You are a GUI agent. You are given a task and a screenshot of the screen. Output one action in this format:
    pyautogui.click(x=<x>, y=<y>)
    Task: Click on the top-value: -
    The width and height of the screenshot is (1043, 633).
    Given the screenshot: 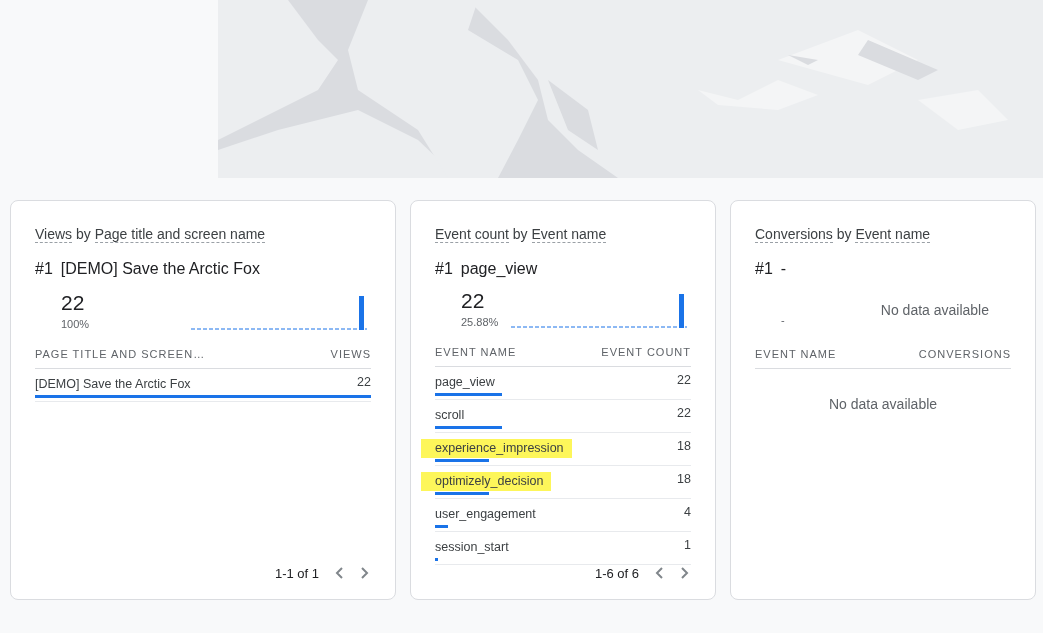 What is the action you would take?
    pyautogui.click(x=783, y=320)
    